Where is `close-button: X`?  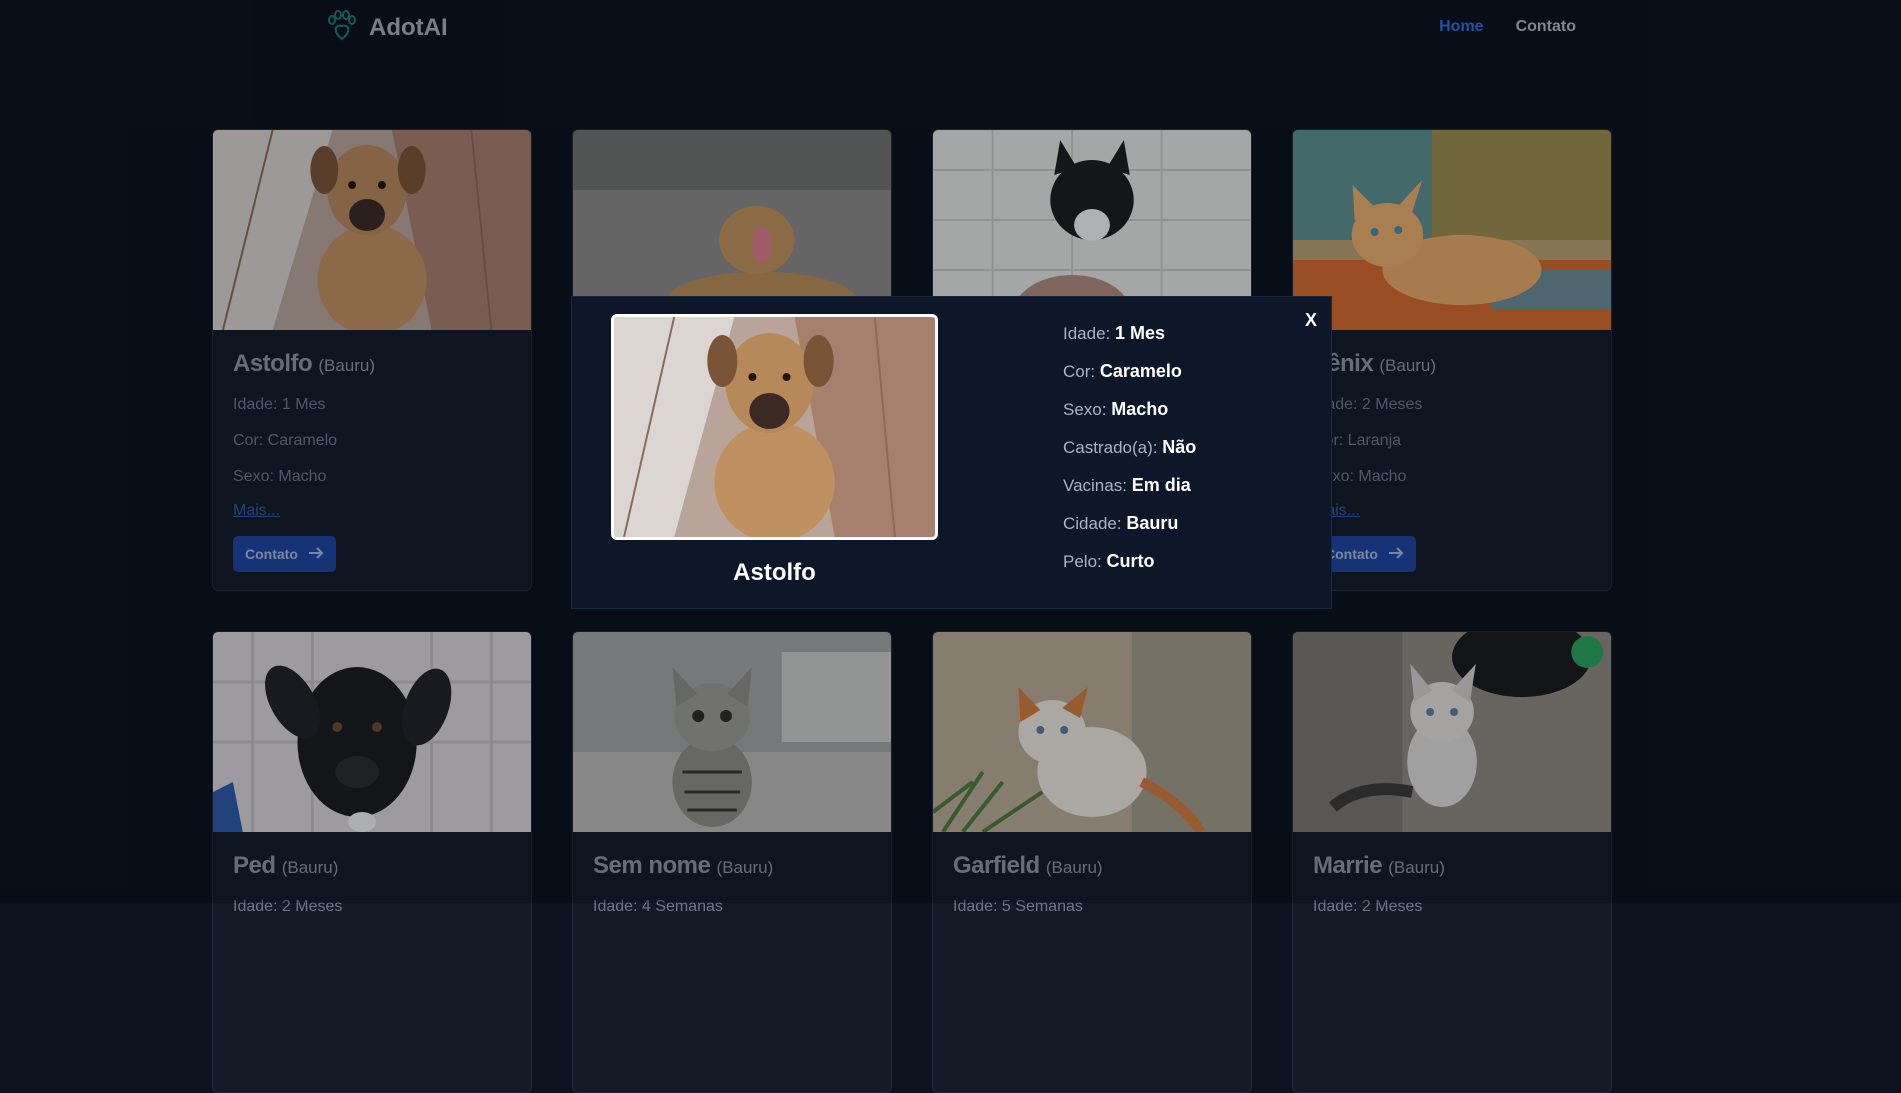
close-button: X is located at coordinates (1311, 320).